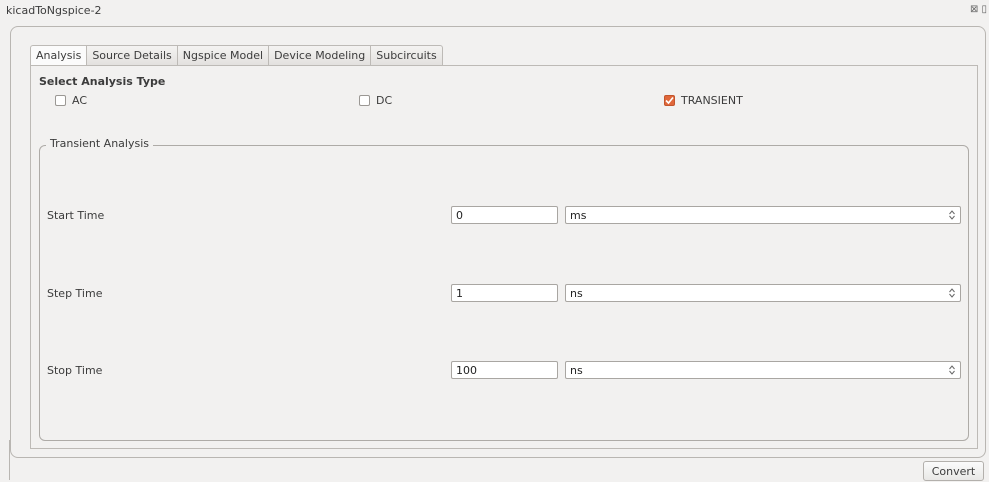 This screenshot has height=482, width=989. Describe the element at coordinates (99, 143) in the screenshot. I see `transient-analysis-title: Transient Analysis` at that location.